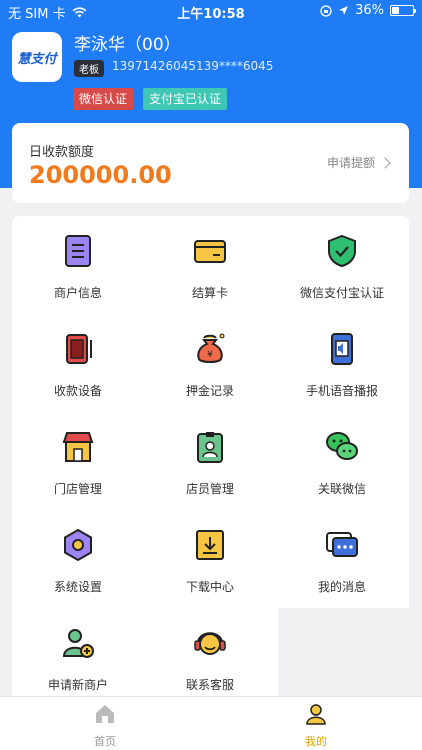 Image resolution: width=422 pixels, height=750 pixels. Describe the element at coordinates (342, 349) in the screenshot. I see `phone-speaker-icon` at that location.